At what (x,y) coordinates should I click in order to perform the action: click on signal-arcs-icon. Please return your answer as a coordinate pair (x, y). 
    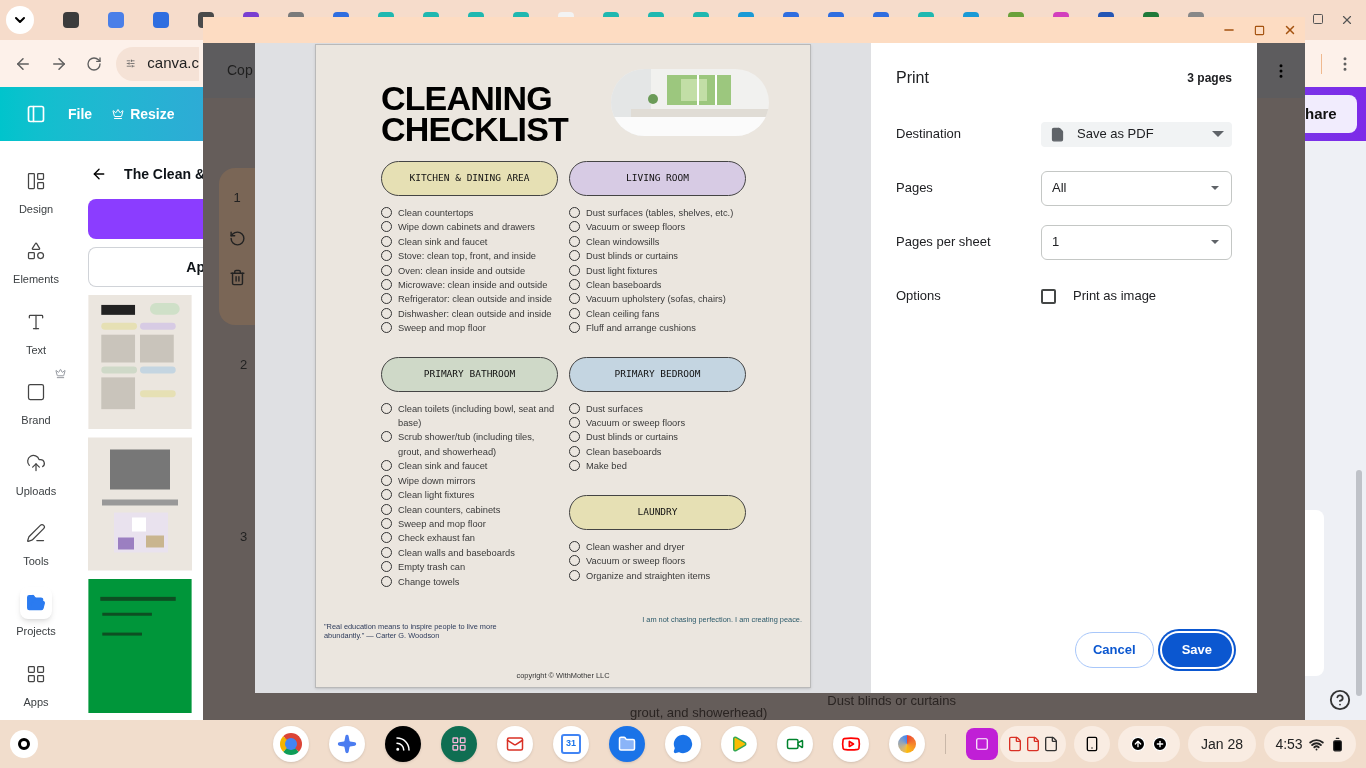
    Looking at the image, I should click on (403, 744).